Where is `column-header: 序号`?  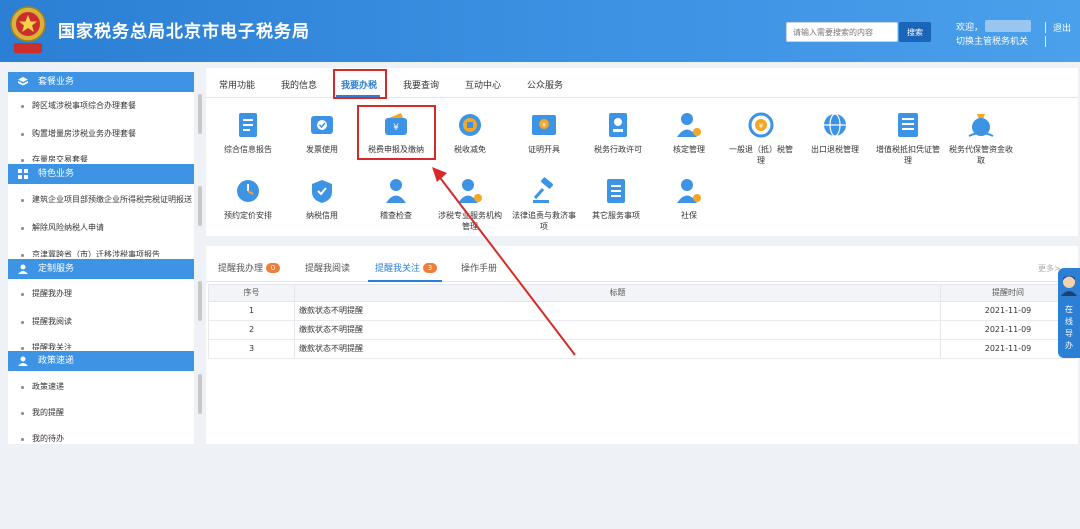
column-header: 序号 is located at coordinates (251, 292).